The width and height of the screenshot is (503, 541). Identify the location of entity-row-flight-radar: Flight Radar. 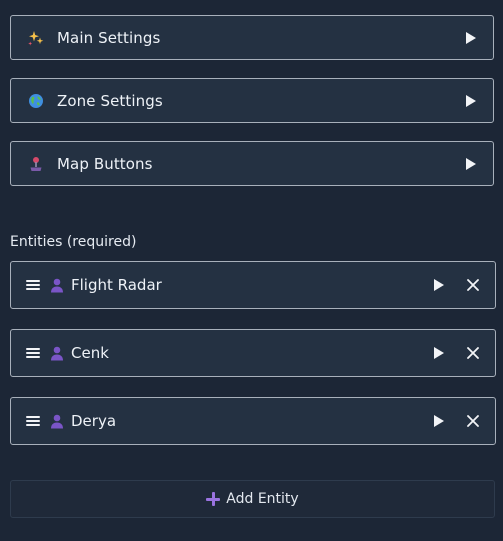
(253, 285).